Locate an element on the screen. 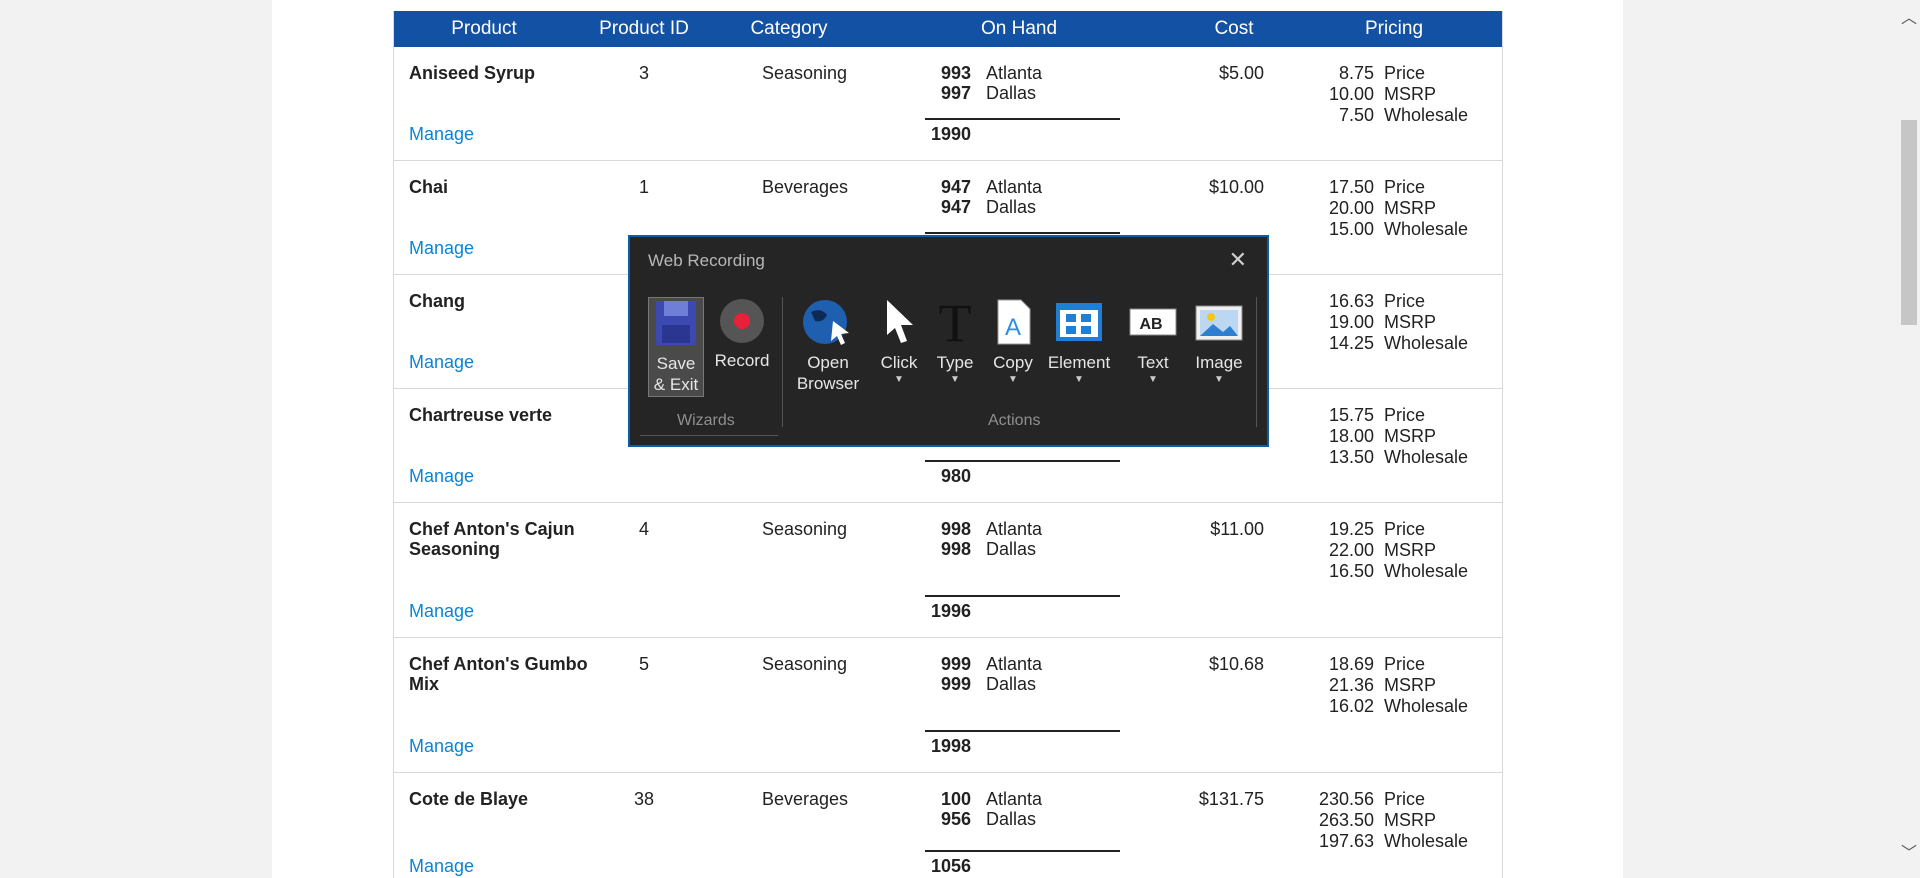 Image resolution: width=1920 pixels, height=878 pixels. image-label: Image is located at coordinates (1219, 362).